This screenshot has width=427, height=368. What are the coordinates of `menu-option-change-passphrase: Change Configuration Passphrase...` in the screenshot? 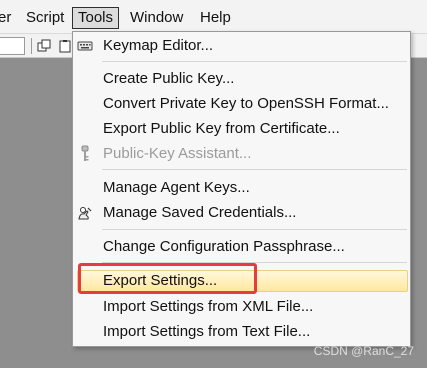 It's located at (241, 247).